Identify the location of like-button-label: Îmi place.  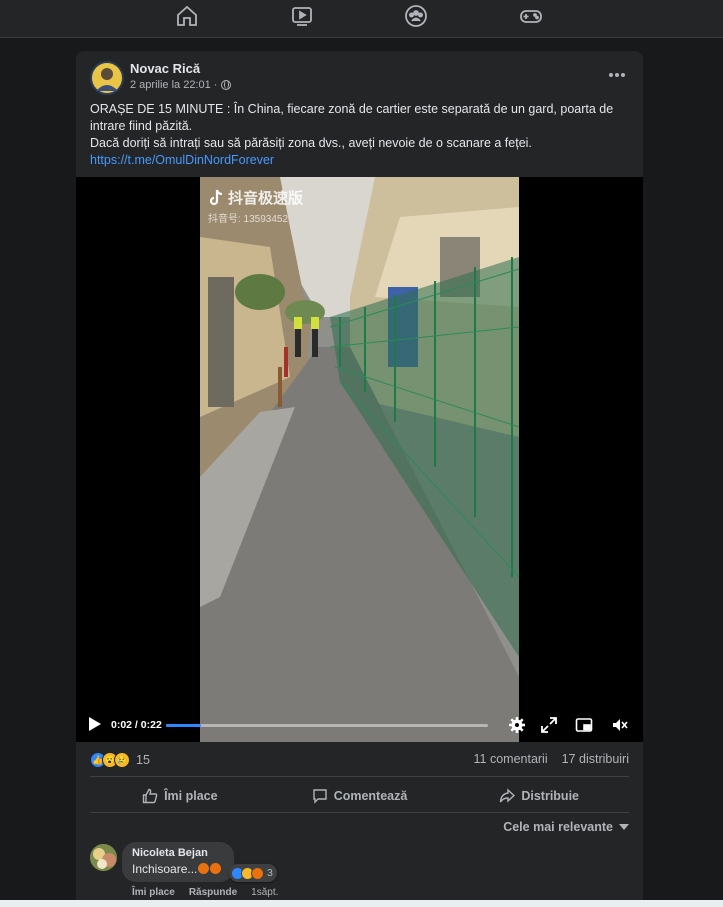
(191, 796).